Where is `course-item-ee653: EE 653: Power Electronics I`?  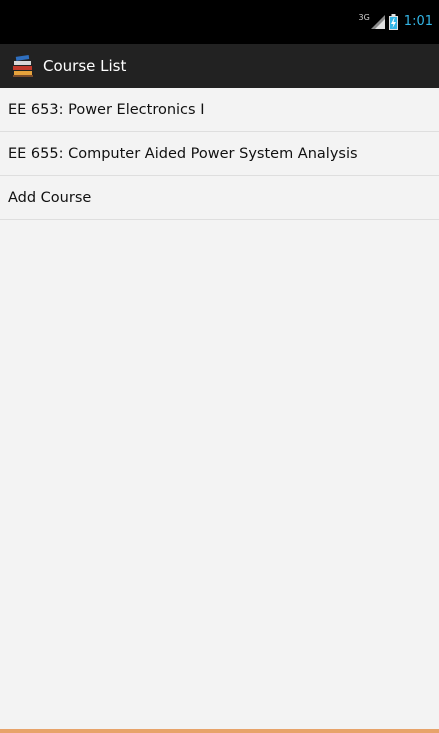
course-item-ee653: EE 653: Power Electronics I is located at coordinates (219, 110).